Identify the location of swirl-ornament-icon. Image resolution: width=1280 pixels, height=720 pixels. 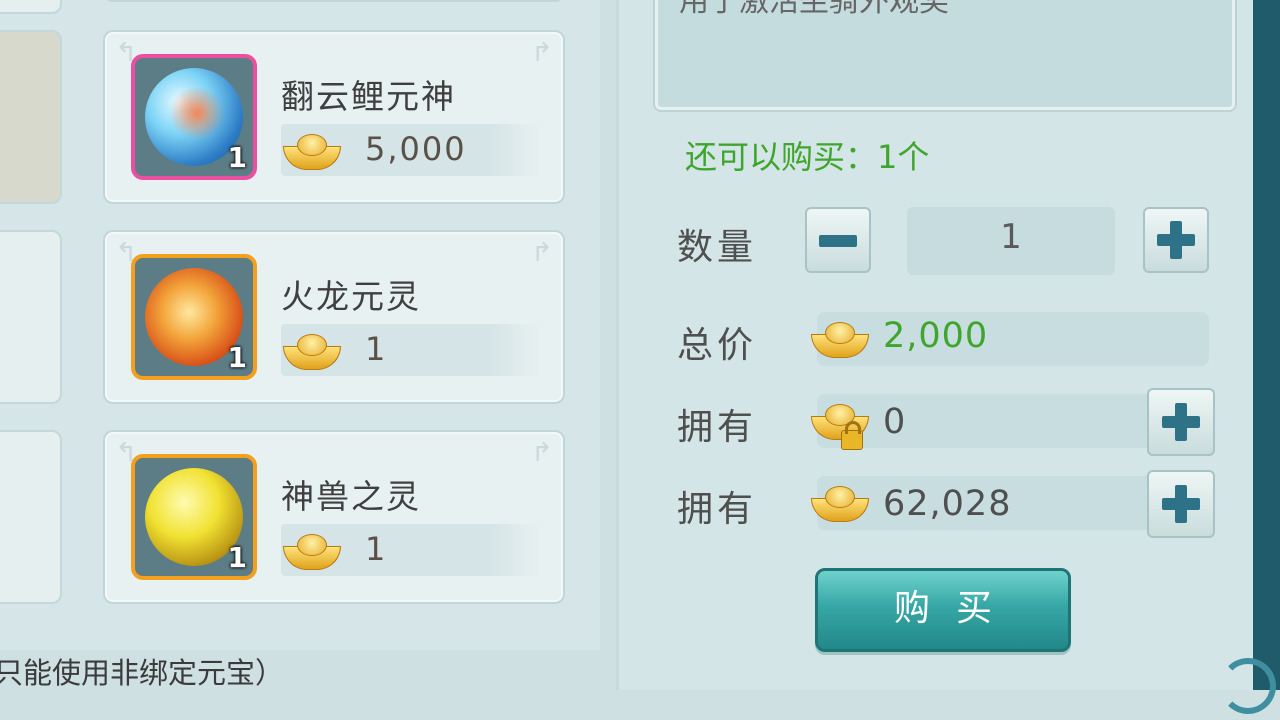
(1248, 686).